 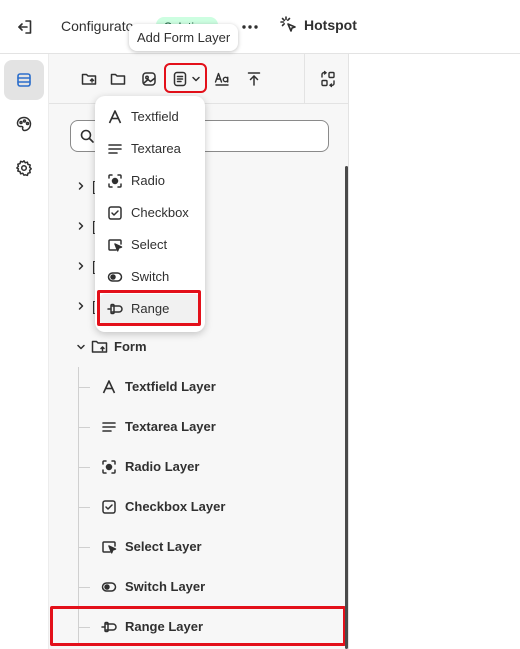 What do you see at coordinates (149, 308) in the screenshot?
I see `range-menu-highlight` at bounding box center [149, 308].